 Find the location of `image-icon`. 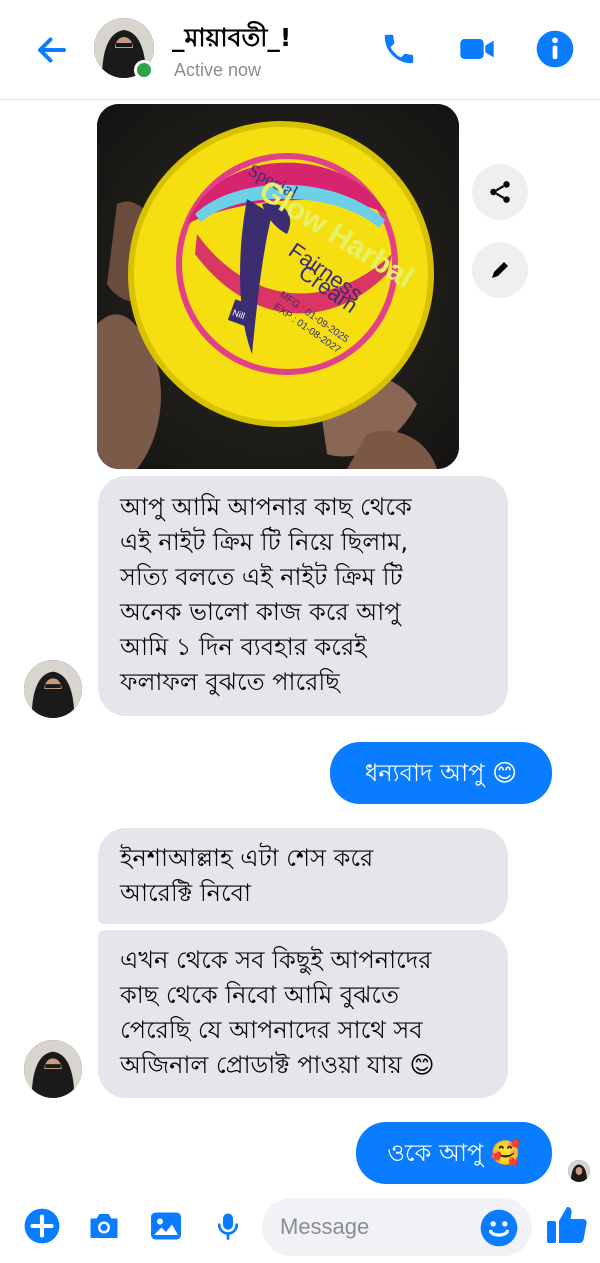

image-icon is located at coordinates (166, 1226).